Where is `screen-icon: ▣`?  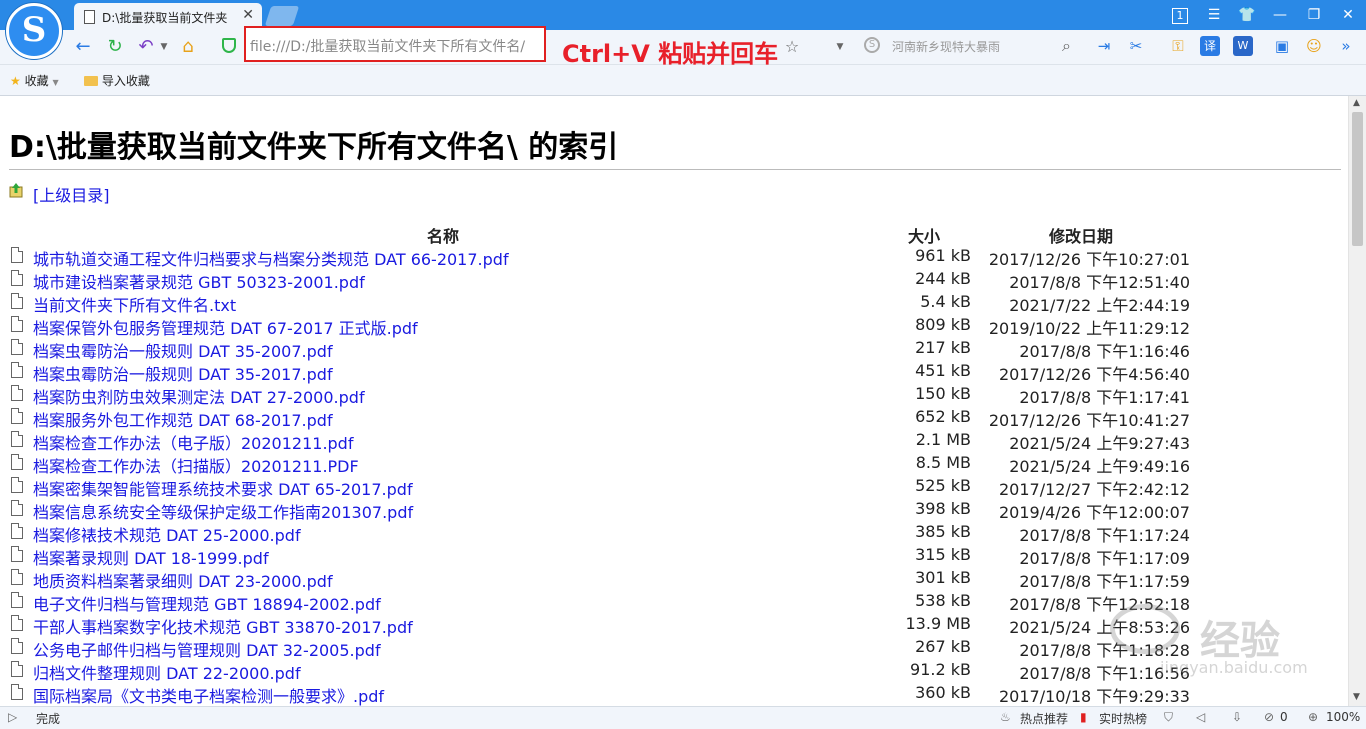 screen-icon: ▣ is located at coordinates (1282, 46).